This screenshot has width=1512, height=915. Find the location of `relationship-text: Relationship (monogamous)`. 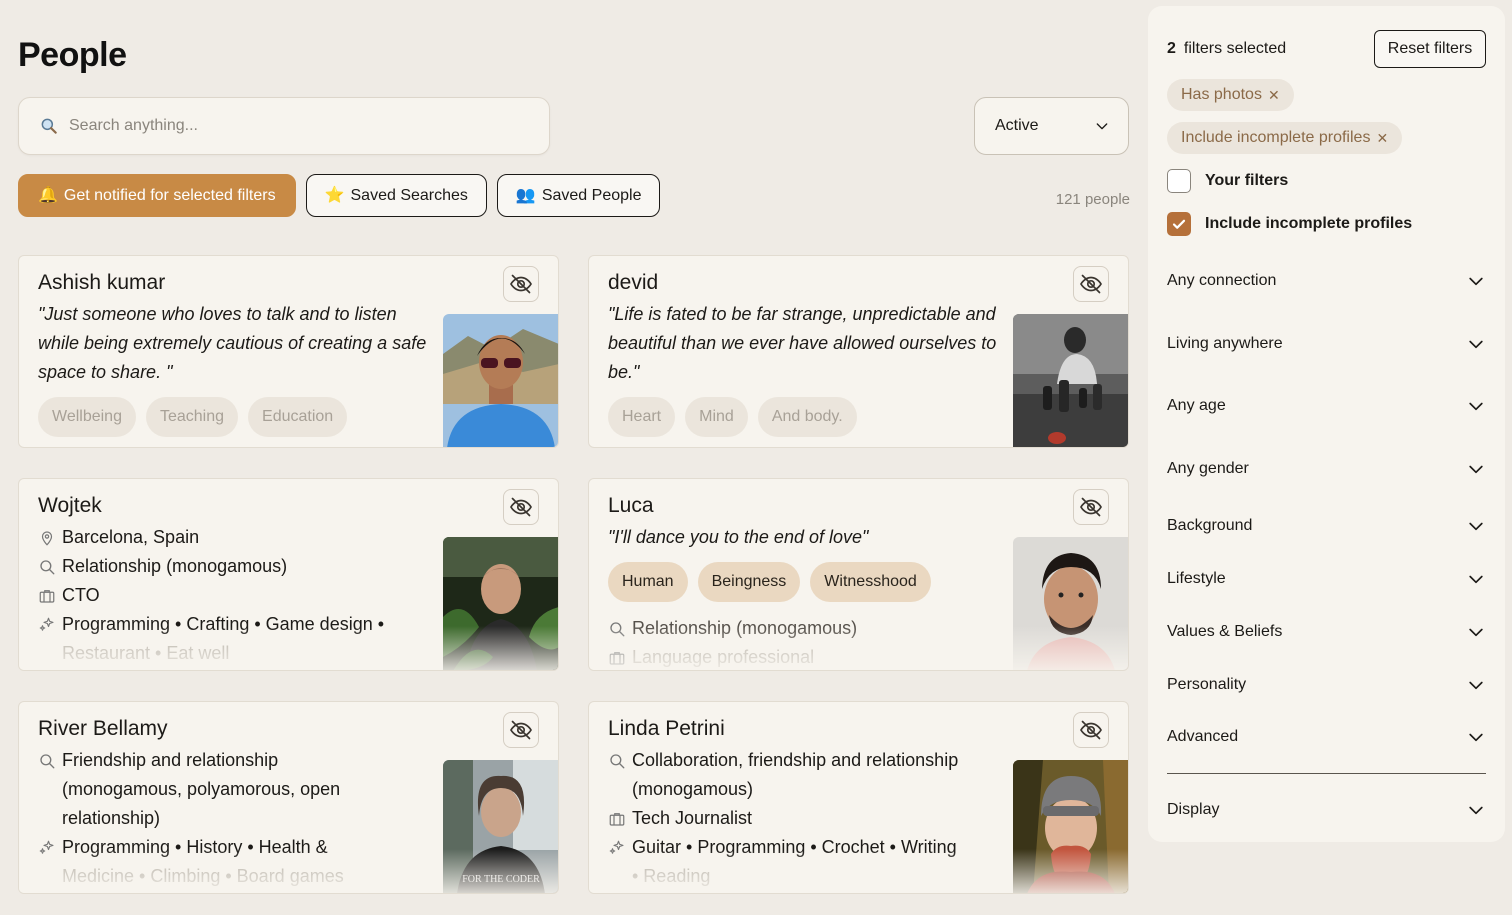

relationship-text: Relationship (monogamous) is located at coordinates (175, 566).